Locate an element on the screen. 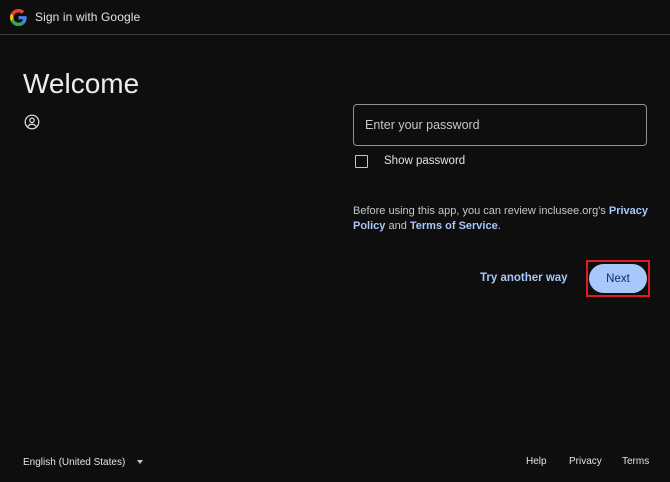  help-link: Help is located at coordinates (536, 461).